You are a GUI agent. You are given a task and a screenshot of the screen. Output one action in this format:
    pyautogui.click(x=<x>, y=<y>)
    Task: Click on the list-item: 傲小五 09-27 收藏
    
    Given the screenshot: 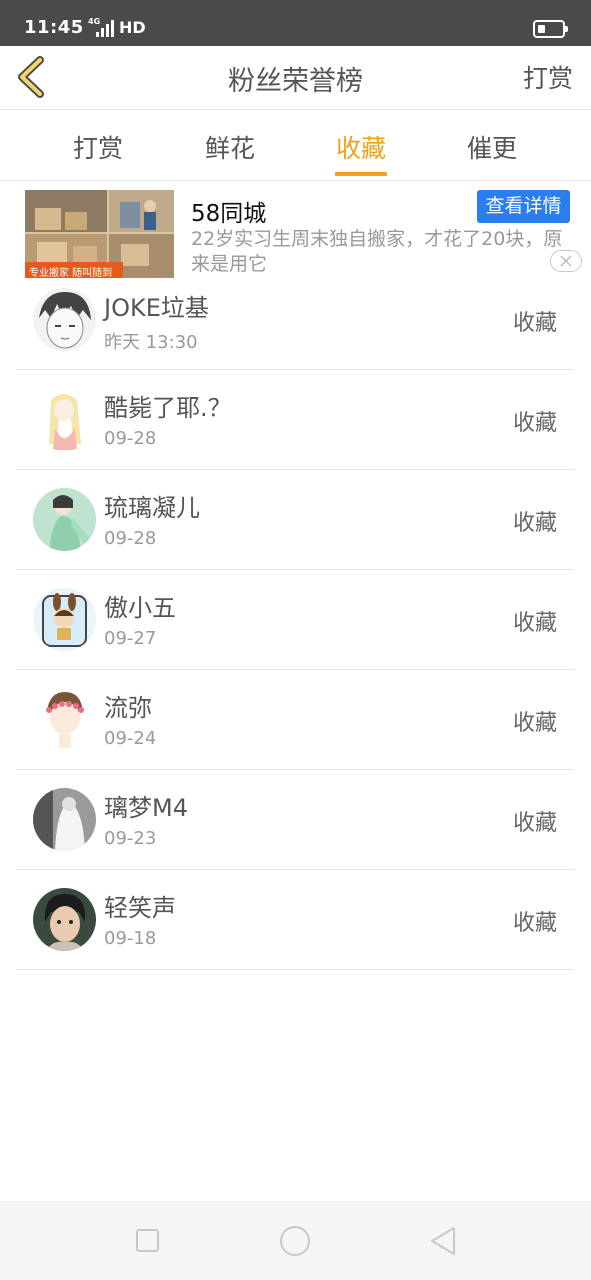 What is the action you would take?
    pyautogui.click(x=295, y=620)
    